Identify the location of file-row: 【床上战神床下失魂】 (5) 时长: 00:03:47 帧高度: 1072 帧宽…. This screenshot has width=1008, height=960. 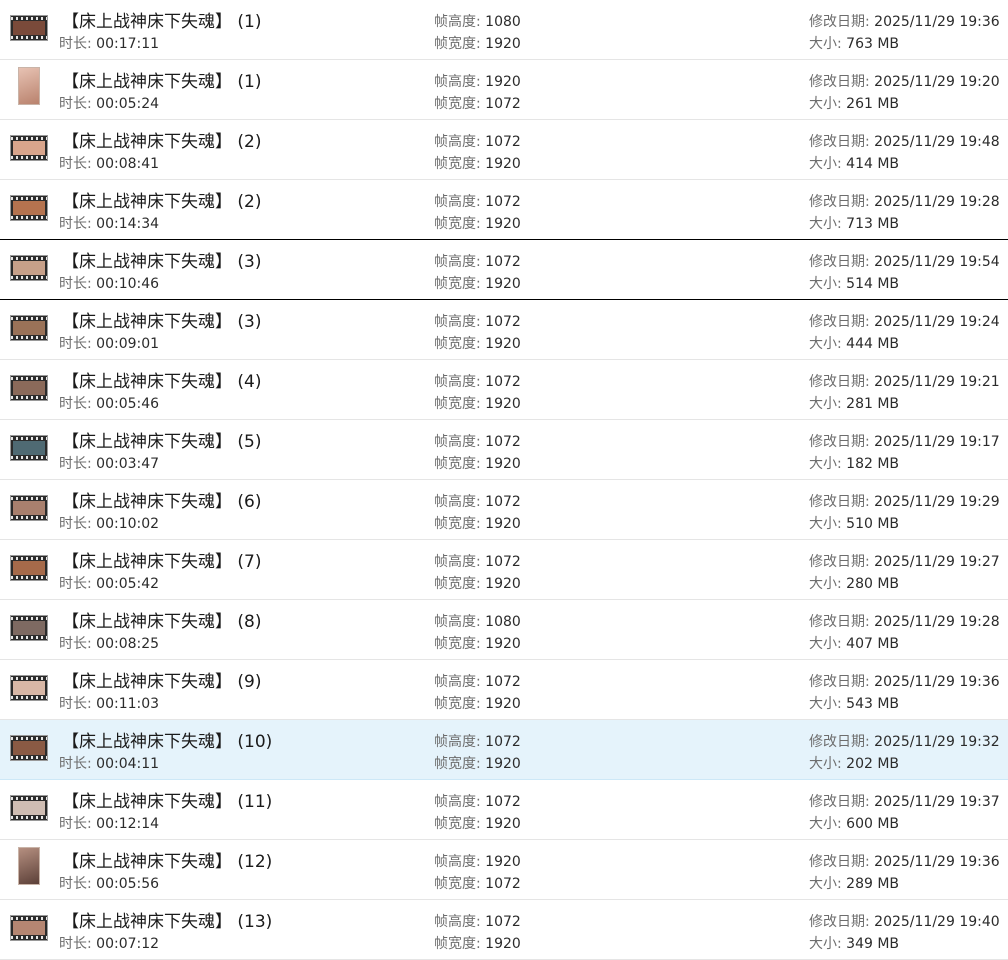
(504, 450).